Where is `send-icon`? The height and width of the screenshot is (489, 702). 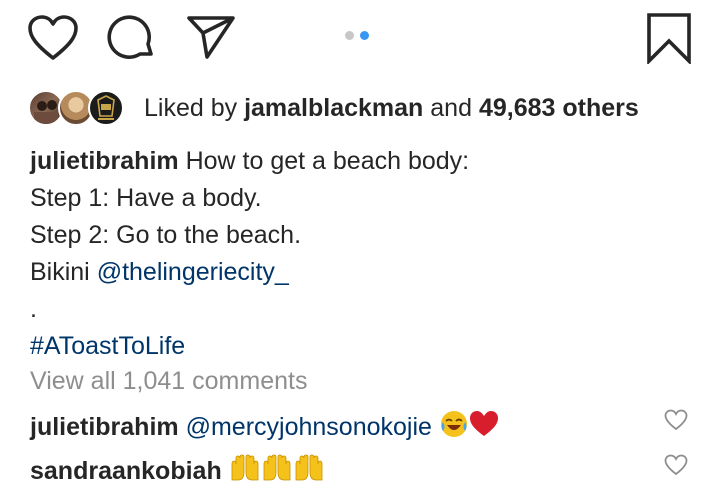 send-icon is located at coordinates (211, 37).